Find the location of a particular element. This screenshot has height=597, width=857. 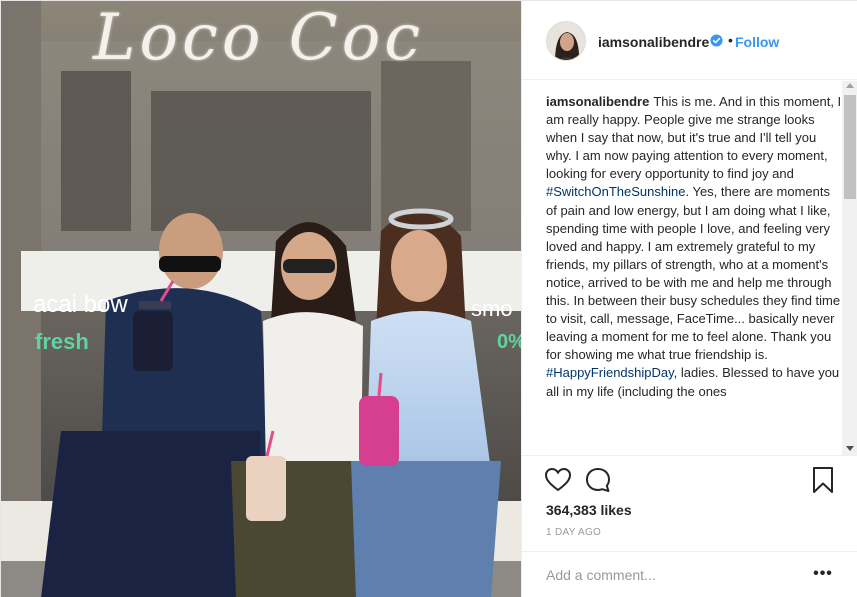

comment-icon is located at coordinates (598, 480).